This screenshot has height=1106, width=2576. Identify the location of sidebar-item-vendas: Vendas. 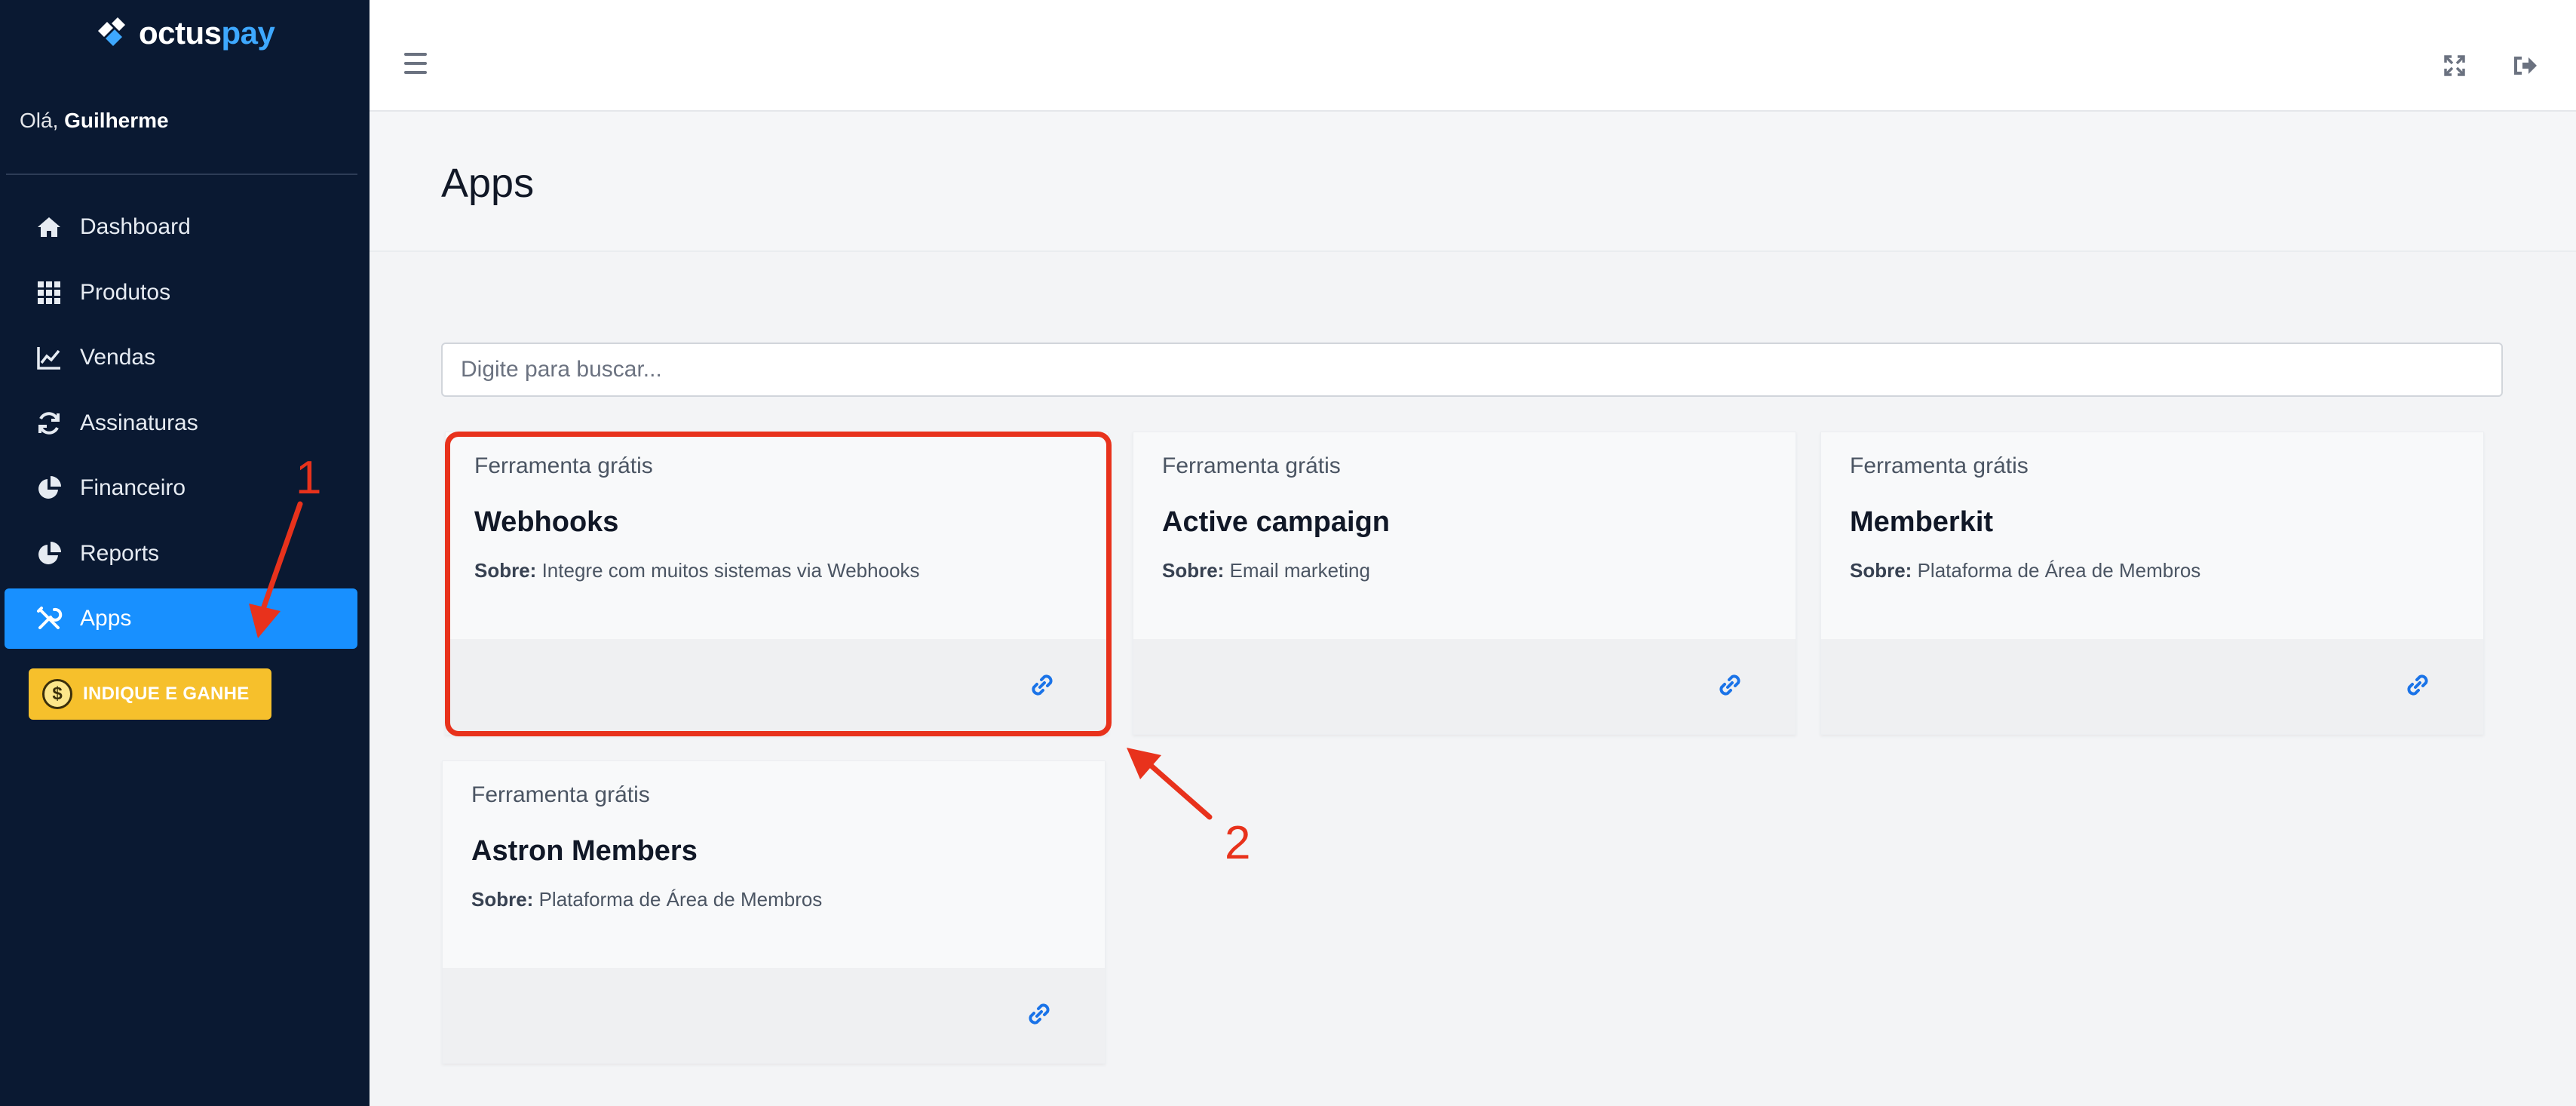
(181, 357).